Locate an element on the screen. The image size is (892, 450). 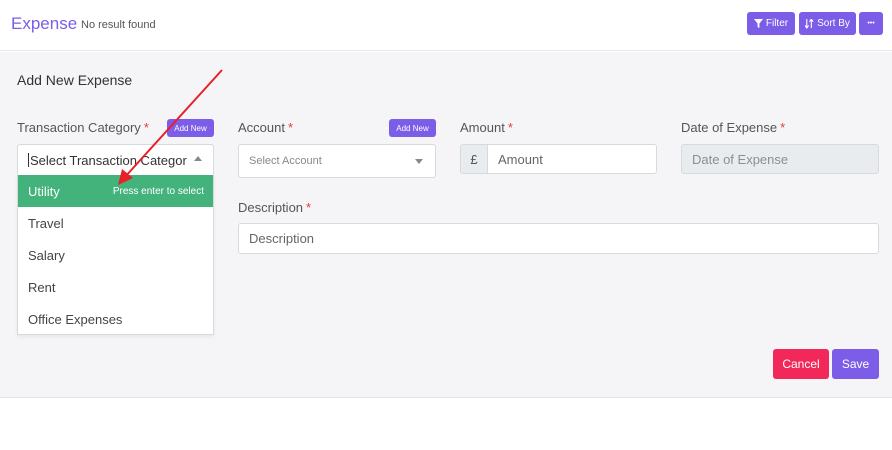
select-hint: Press enter to select is located at coordinates (158, 191).